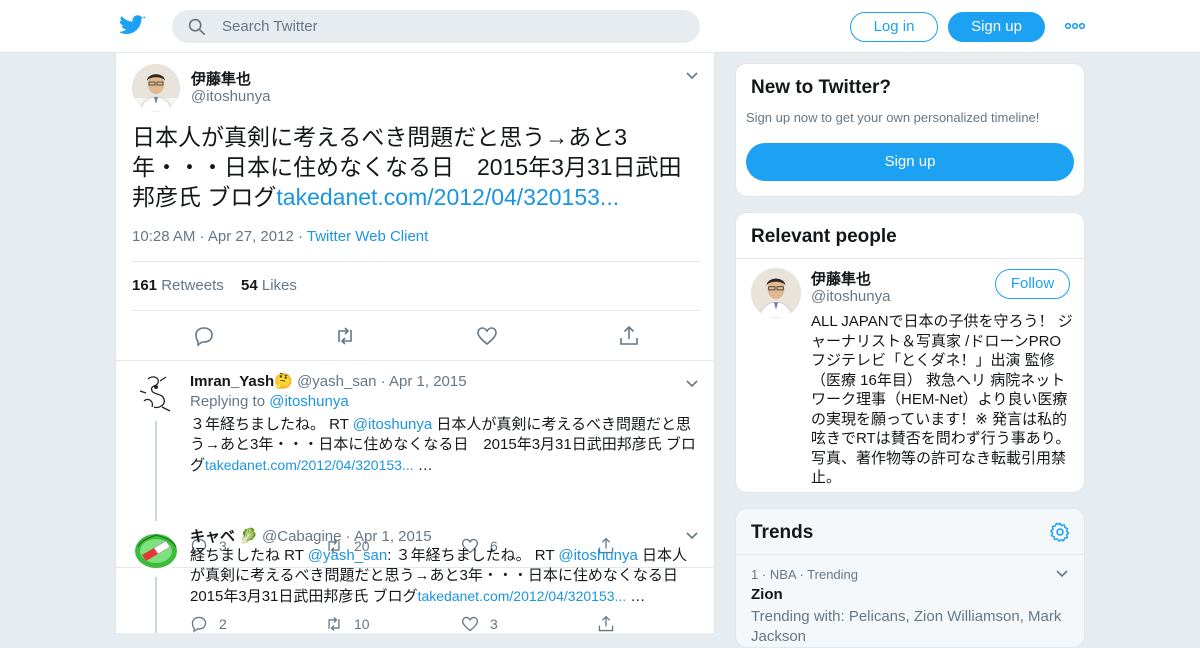 The image size is (1200, 648). I want to click on author-handle: @itoshunya, so click(230, 96).